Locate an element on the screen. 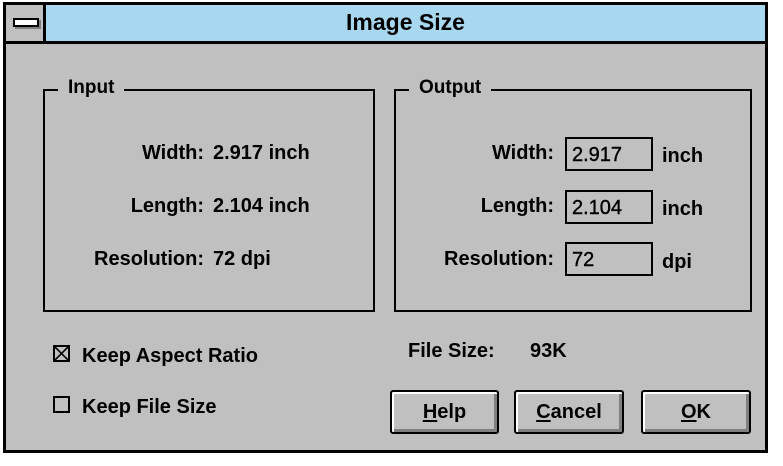 Image resolution: width=783 pixels, height=466 pixels. cancel-button: Cancel is located at coordinates (569, 412).